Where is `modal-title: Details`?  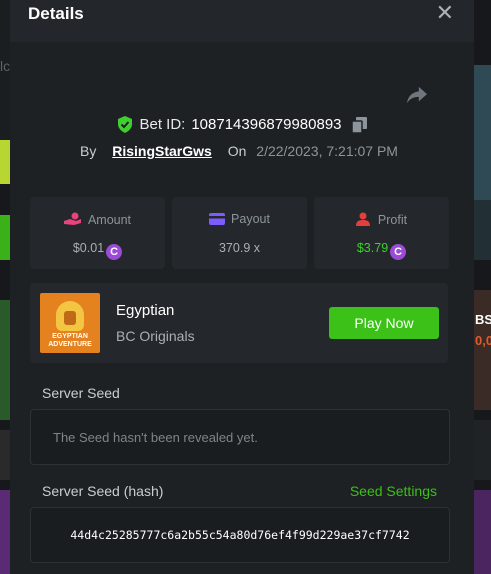
modal-title: Details is located at coordinates (56, 13).